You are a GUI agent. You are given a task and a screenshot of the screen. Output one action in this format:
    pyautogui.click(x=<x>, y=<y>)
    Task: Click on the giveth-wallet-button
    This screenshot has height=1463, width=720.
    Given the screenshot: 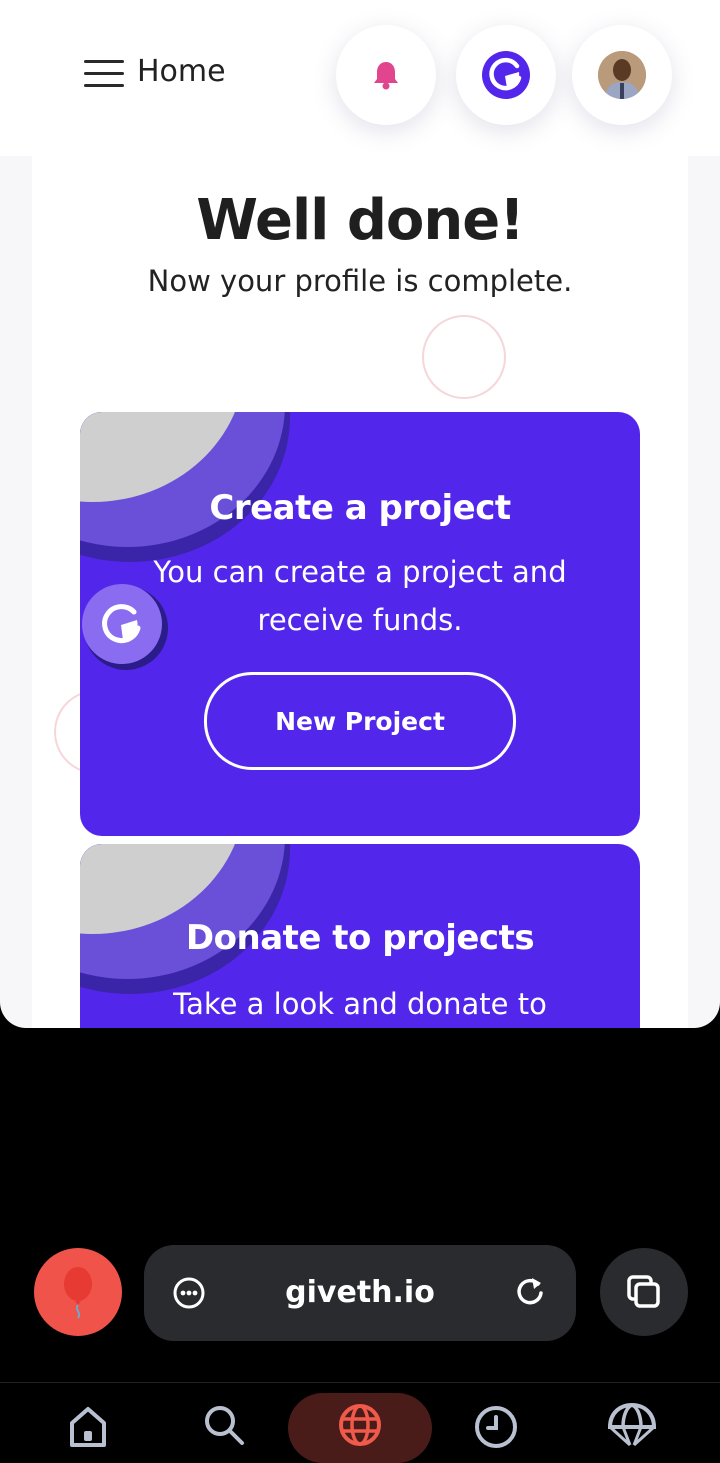 What is the action you would take?
    pyautogui.click(x=506, y=75)
    